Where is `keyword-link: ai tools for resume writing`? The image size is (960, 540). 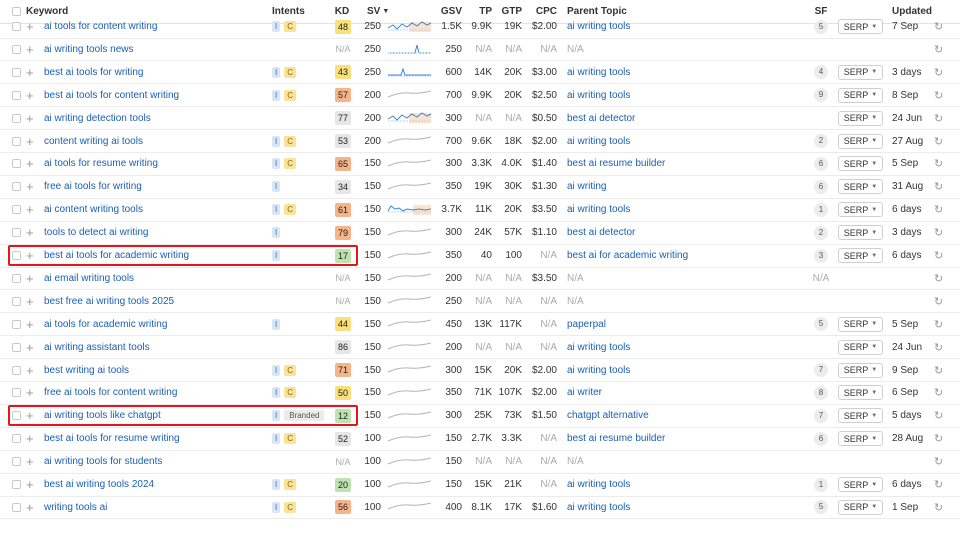
keyword-link: ai tools for resume writing is located at coordinates (101, 164).